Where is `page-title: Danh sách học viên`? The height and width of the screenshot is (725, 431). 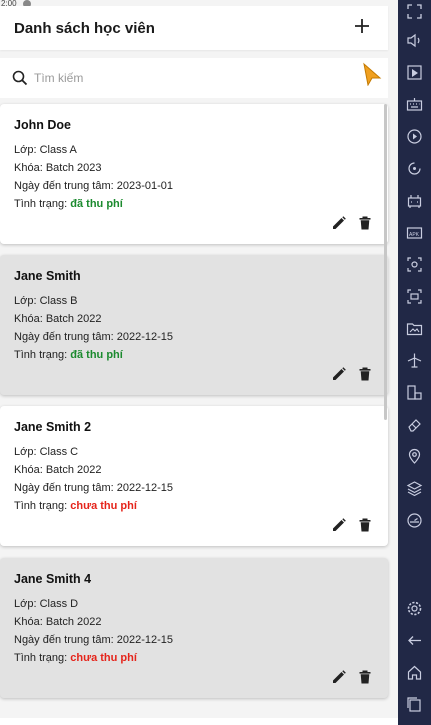 page-title: Danh sách học viên is located at coordinates (84, 28).